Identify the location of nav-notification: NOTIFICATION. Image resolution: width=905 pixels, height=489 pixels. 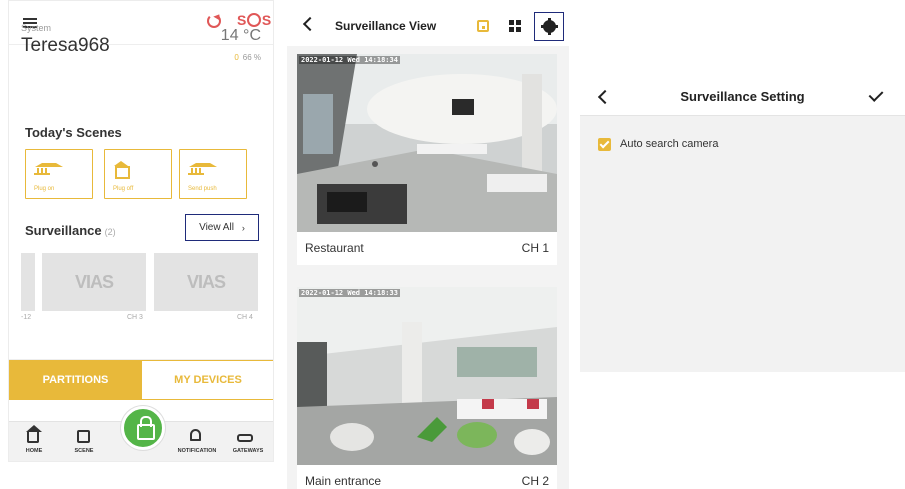
(197, 440).